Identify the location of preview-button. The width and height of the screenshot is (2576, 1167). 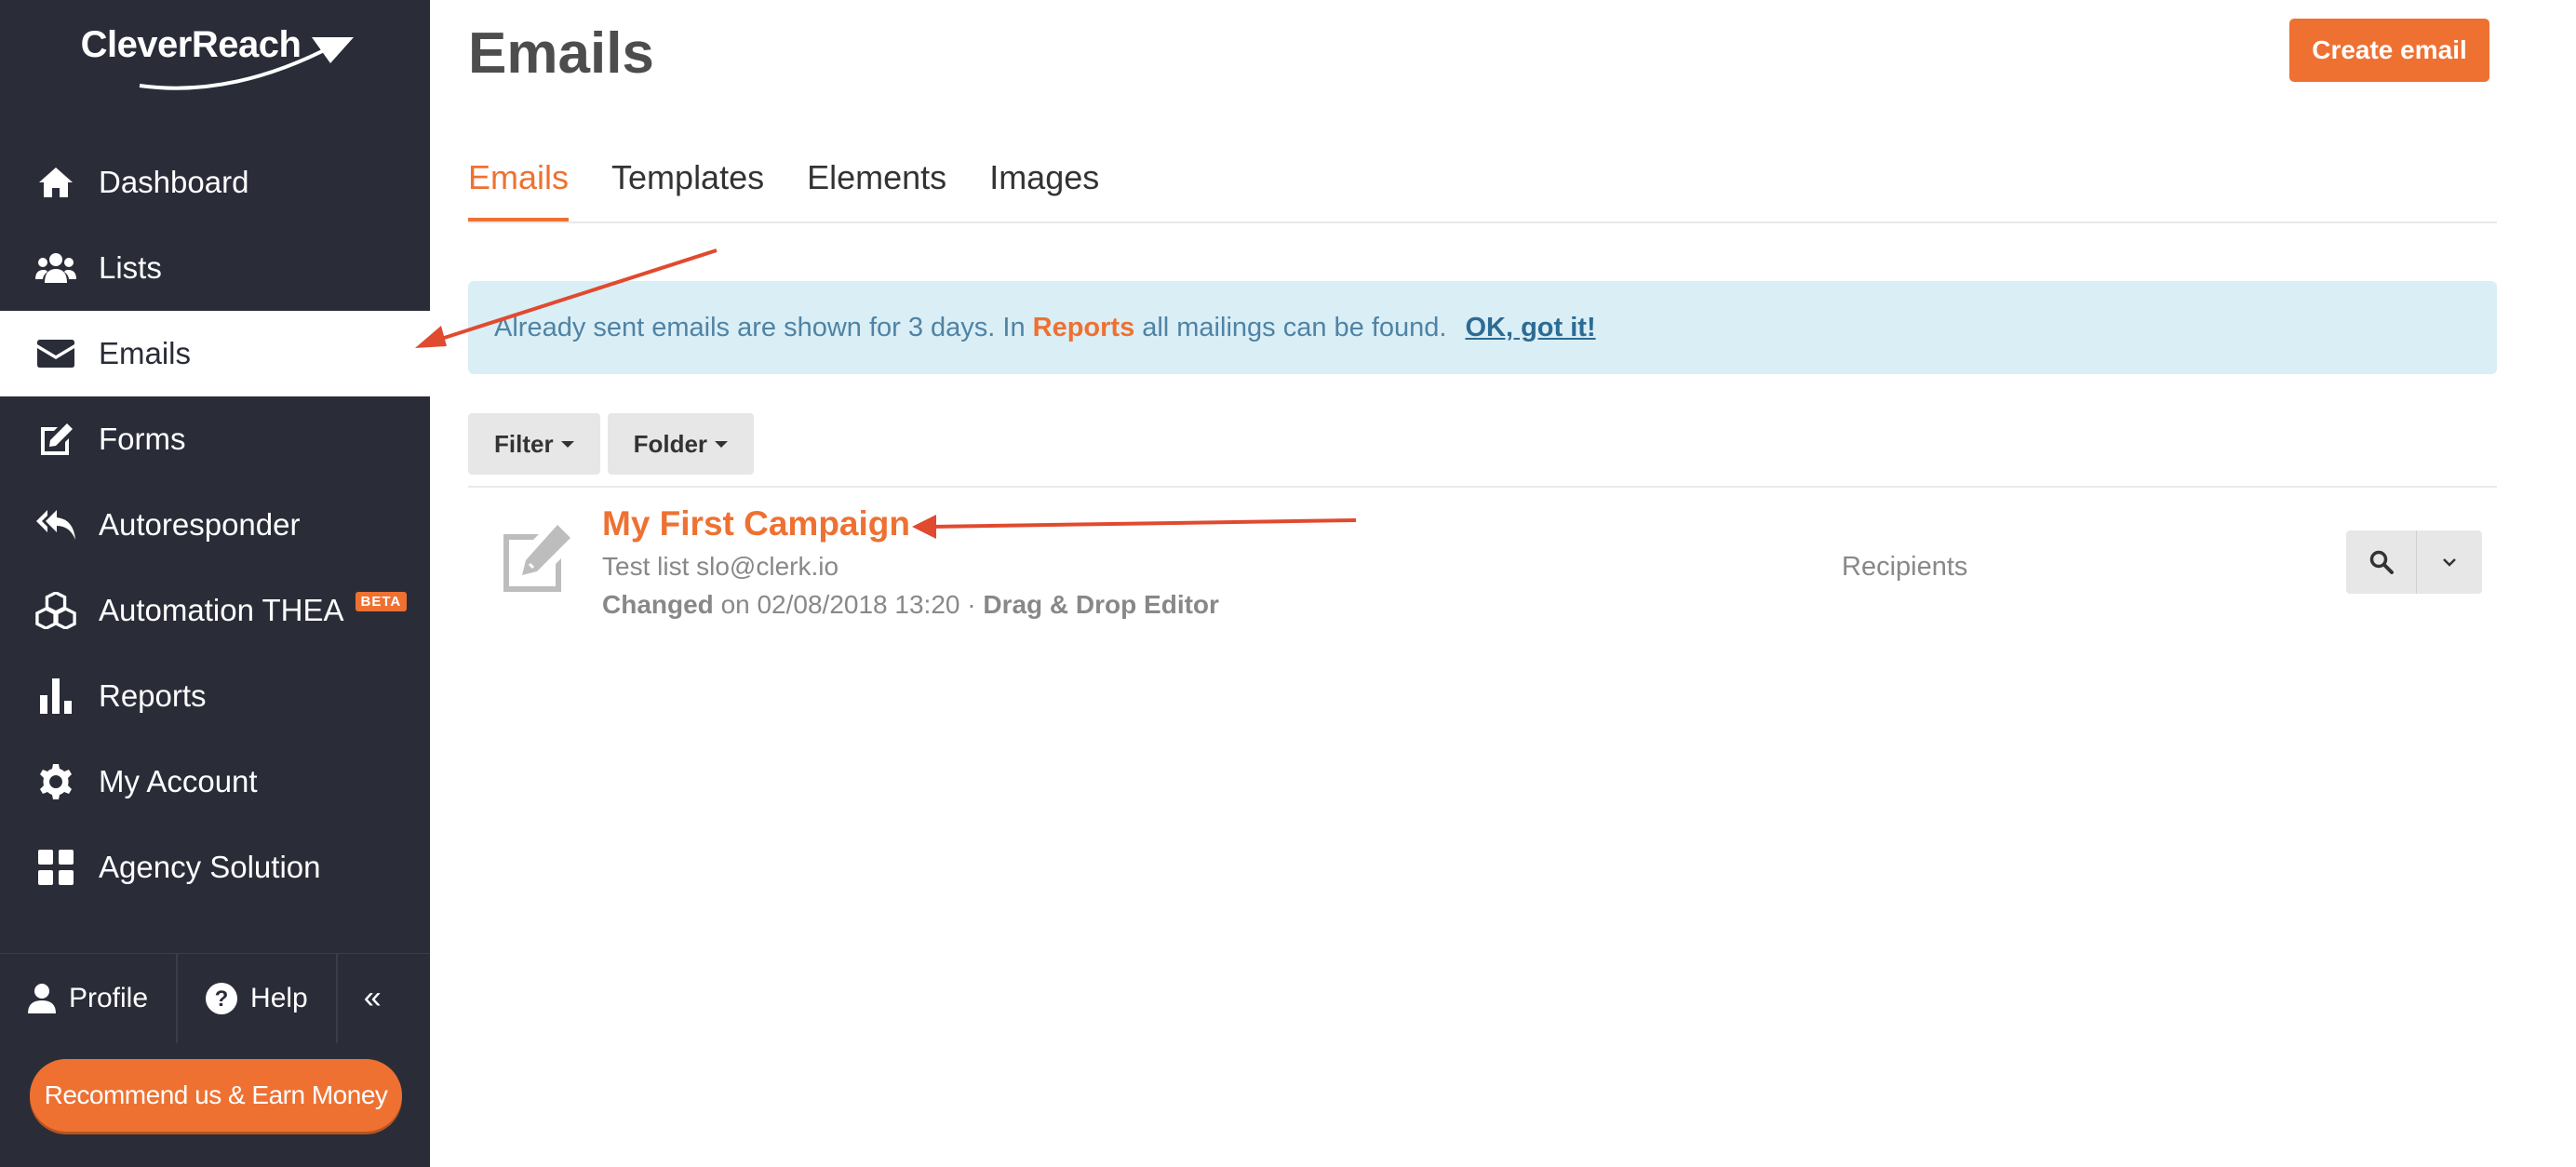
(2381, 562).